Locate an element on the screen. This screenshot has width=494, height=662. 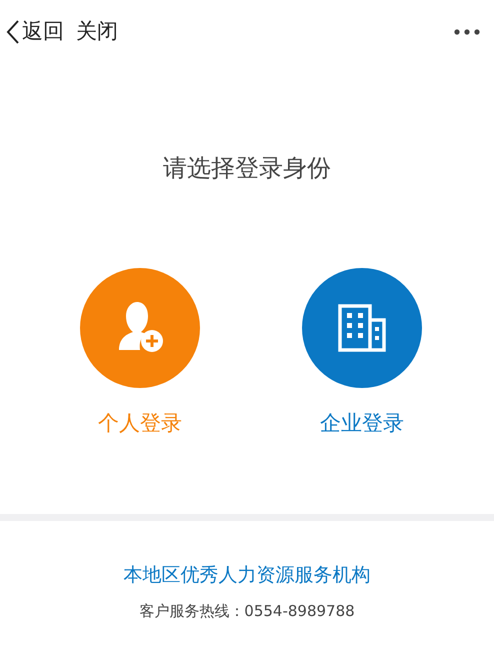
back-icon is located at coordinates (13, 32).